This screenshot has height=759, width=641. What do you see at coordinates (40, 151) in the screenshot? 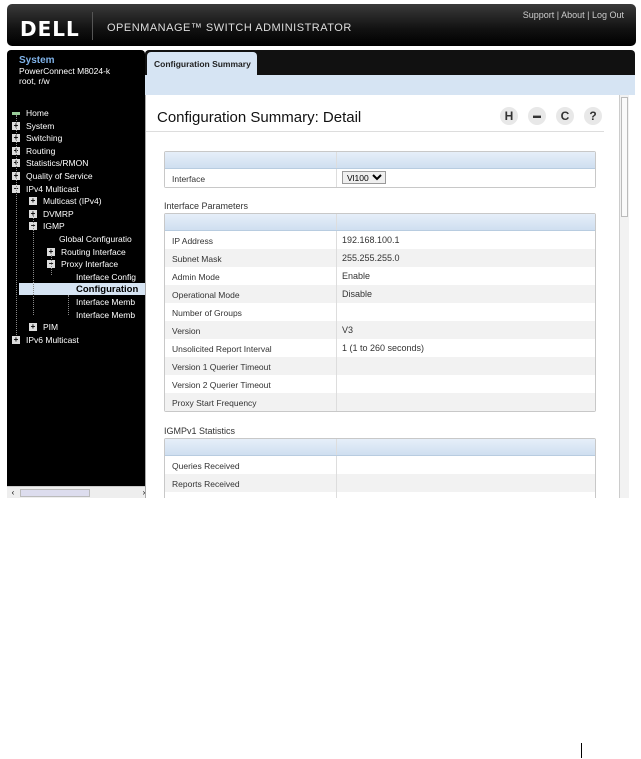
I see `nav-item: Routing` at bounding box center [40, 151].